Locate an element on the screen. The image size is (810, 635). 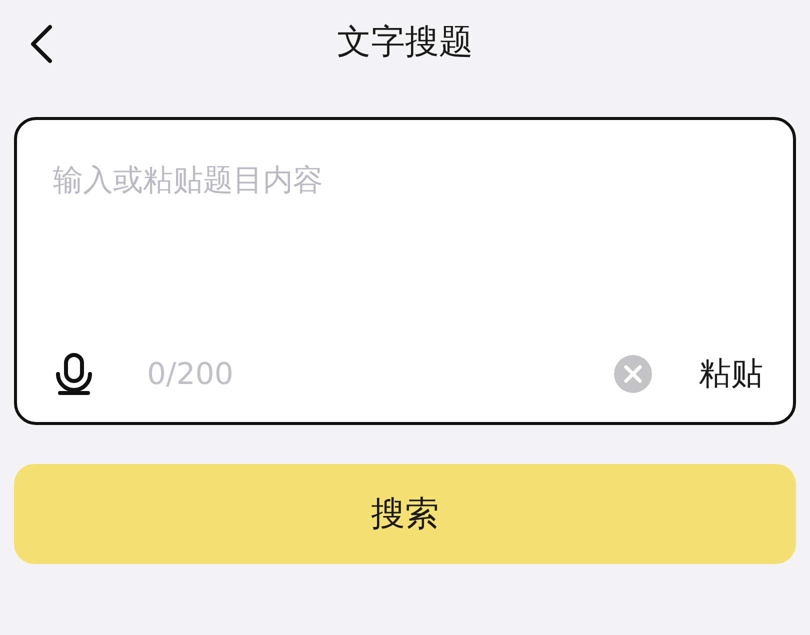
character-counter: 0/200 is located at coordinates (190, 374).